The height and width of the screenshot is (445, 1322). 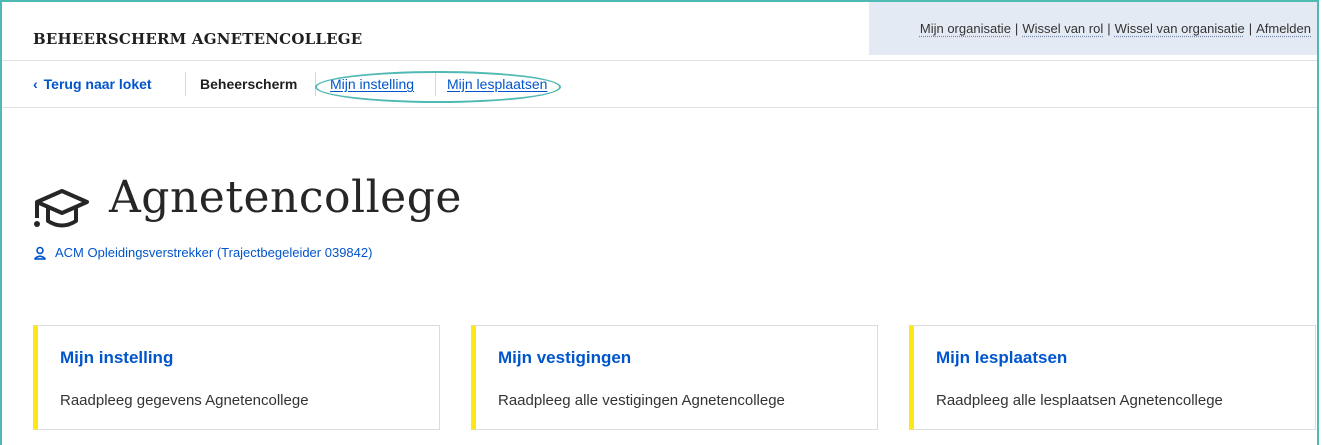 I want to click on my-organisation-link: Mijn organisatie, so click(x=965, y=28).